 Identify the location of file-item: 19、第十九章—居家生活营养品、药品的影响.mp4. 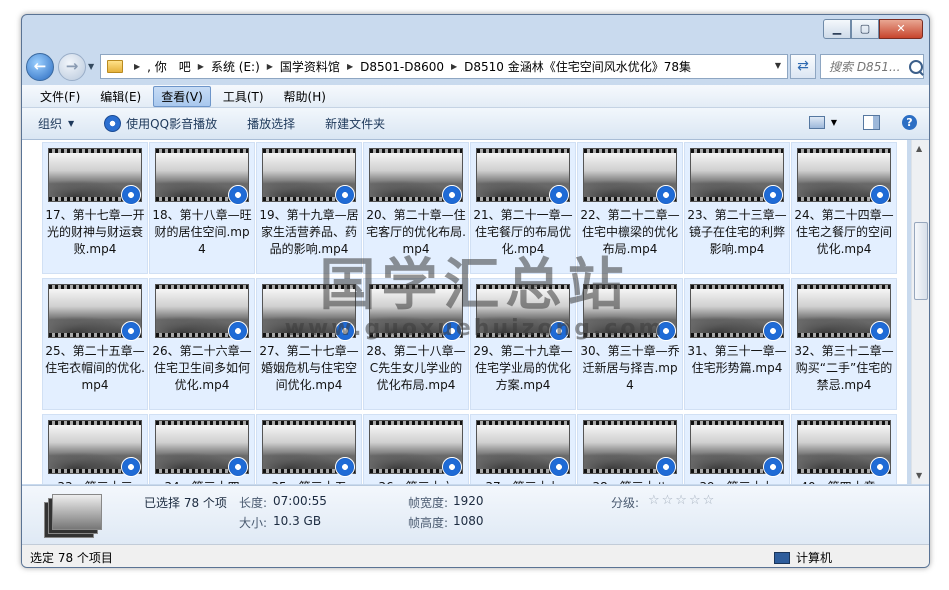
(309, 208).